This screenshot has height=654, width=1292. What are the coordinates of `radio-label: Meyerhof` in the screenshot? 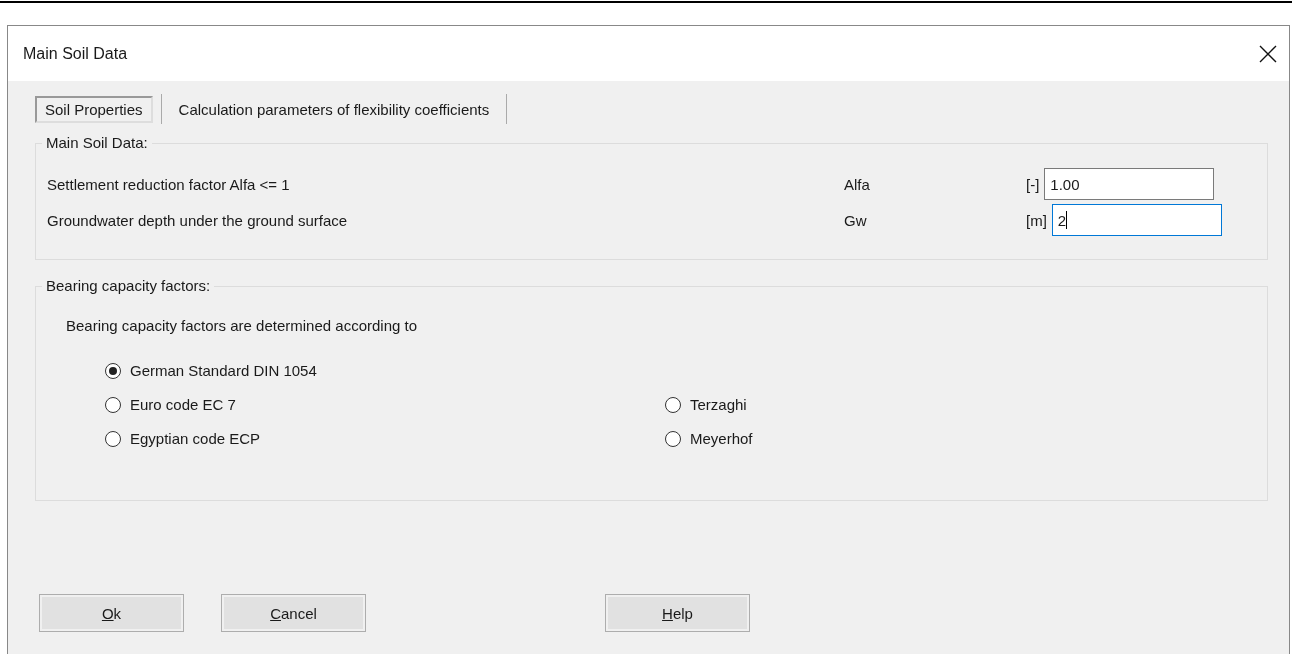 It's located at (721, 438).